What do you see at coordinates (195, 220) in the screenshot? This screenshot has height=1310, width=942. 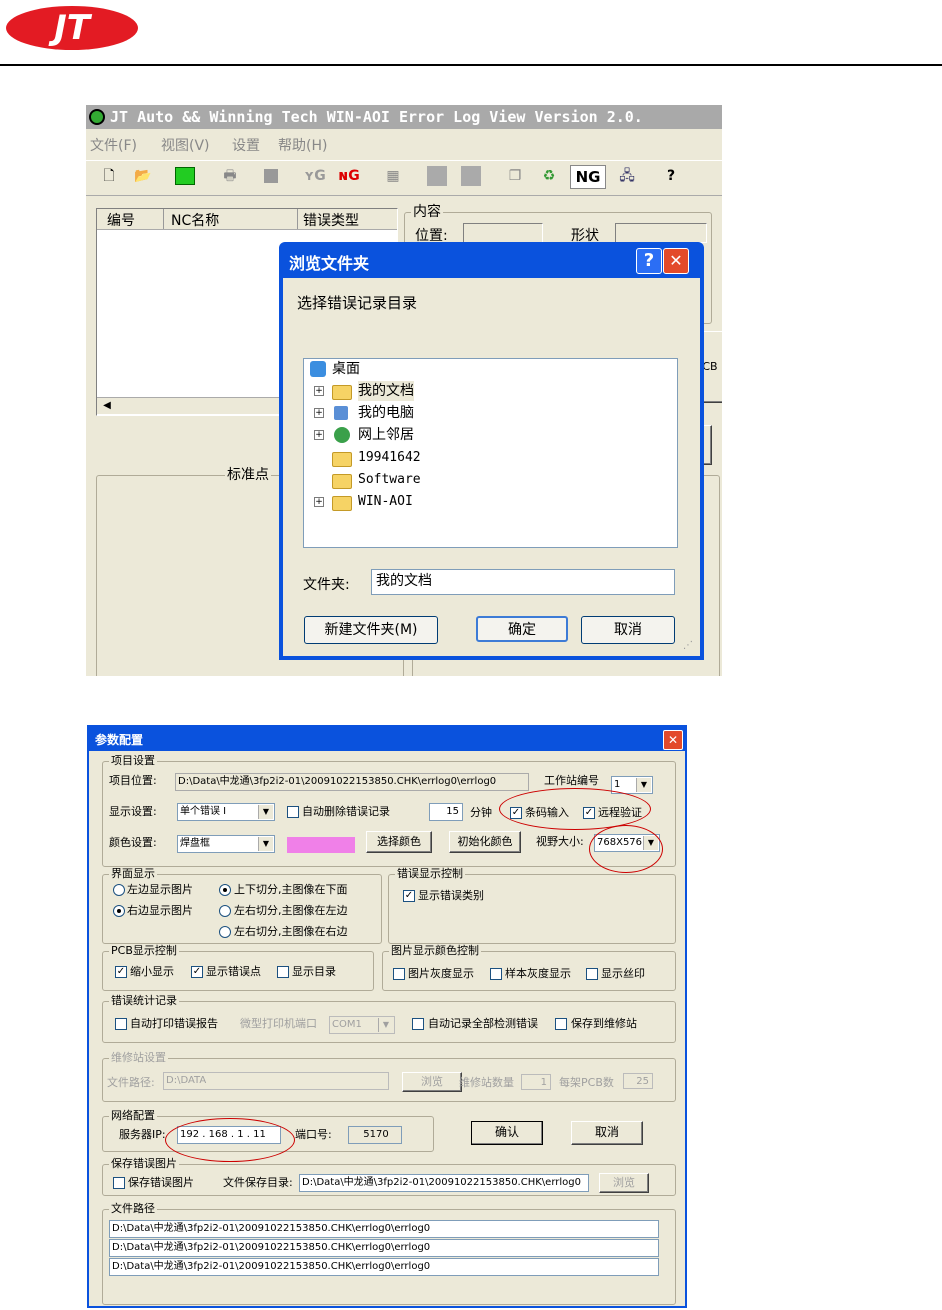 I see `col-nc-name: NC名称` at bounding box center [195, 220].